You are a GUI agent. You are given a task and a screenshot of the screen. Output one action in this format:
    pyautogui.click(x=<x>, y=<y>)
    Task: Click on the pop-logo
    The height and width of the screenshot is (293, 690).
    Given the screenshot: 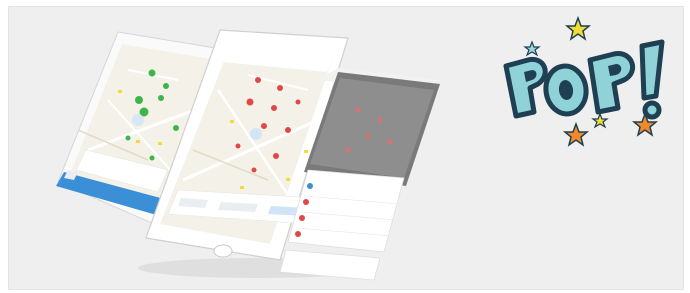 What is the action you would take?
    pyautogui.click(x=584, y=81)
    